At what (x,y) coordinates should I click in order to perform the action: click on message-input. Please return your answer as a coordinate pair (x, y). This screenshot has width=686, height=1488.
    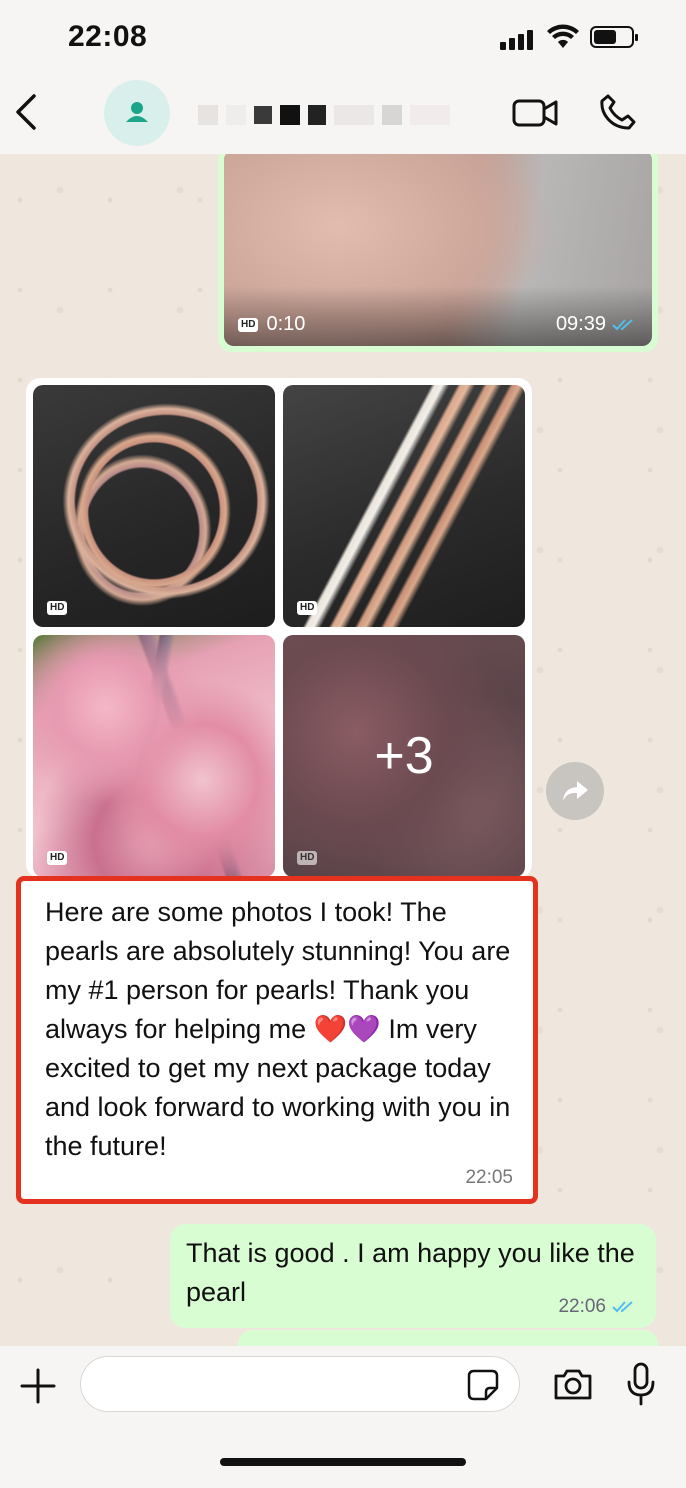
    Looking at the image, I should click on (300, 1384).